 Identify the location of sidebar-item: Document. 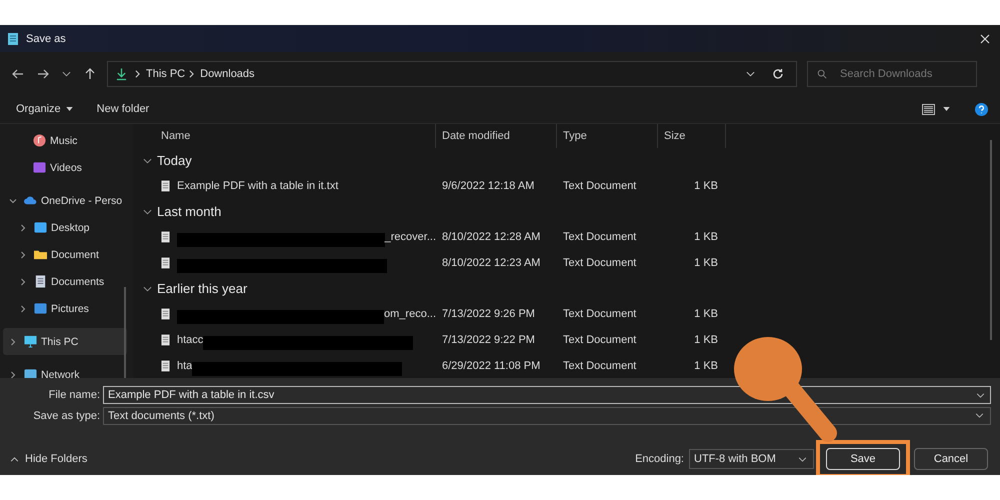
(65, 254).